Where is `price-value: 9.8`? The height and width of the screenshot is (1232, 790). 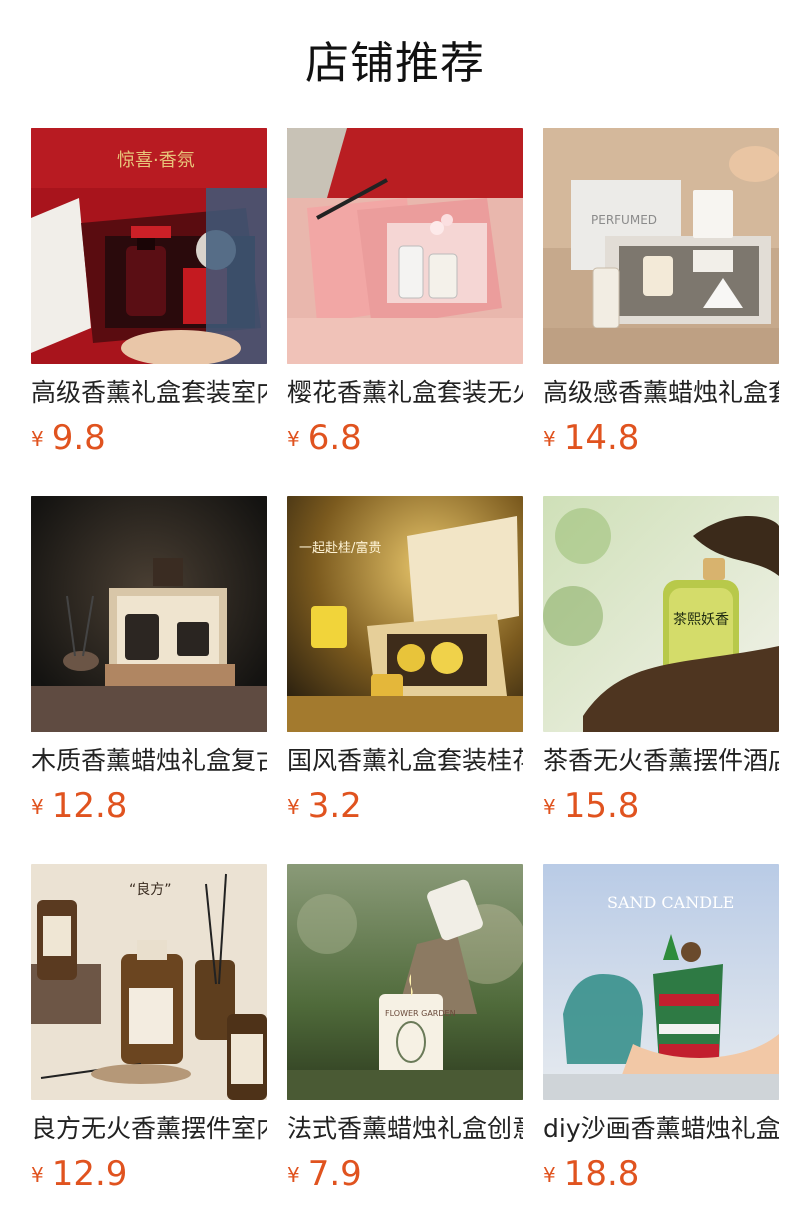
price-value: 9.8 is located at coordinates (78, 438).